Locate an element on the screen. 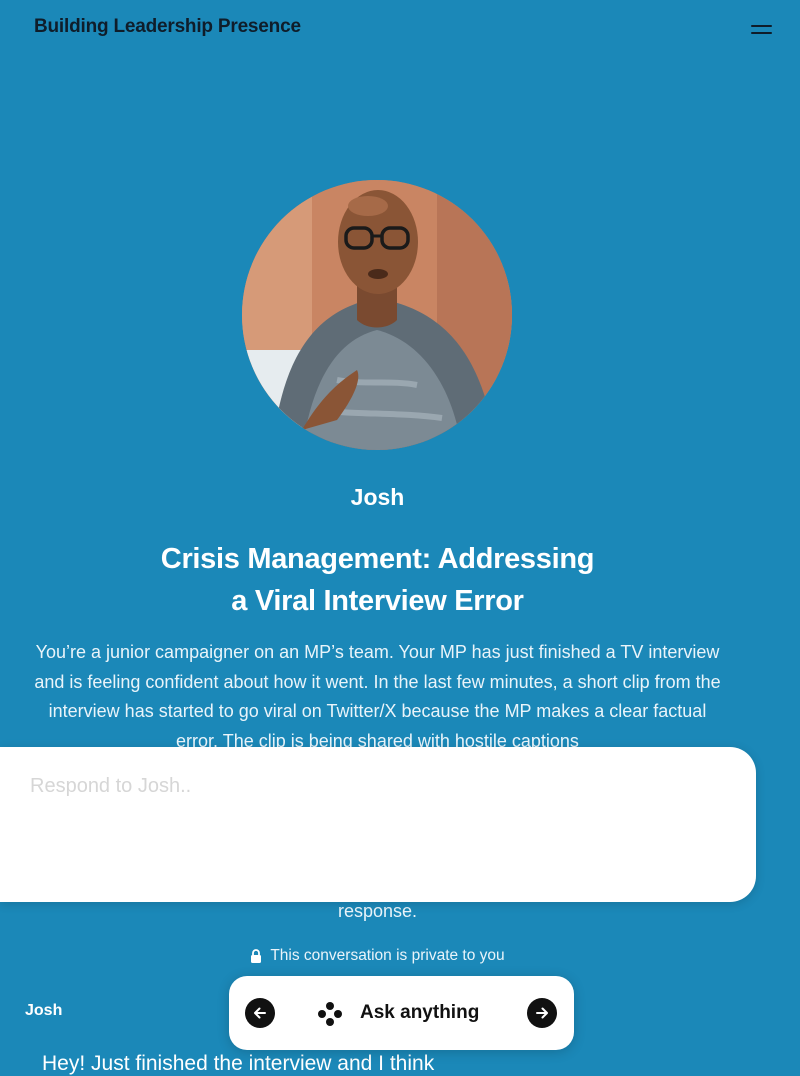 This screenshot has width=800, height=1076. action-bar: Ask anything is located at coordinates (401, 1013).